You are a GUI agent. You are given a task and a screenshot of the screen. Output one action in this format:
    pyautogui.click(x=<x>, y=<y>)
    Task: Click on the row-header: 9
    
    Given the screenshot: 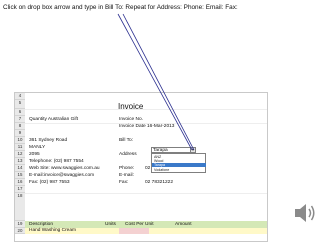 What is the action you would take?
    pyautogui.click(x=20, y=133)
    